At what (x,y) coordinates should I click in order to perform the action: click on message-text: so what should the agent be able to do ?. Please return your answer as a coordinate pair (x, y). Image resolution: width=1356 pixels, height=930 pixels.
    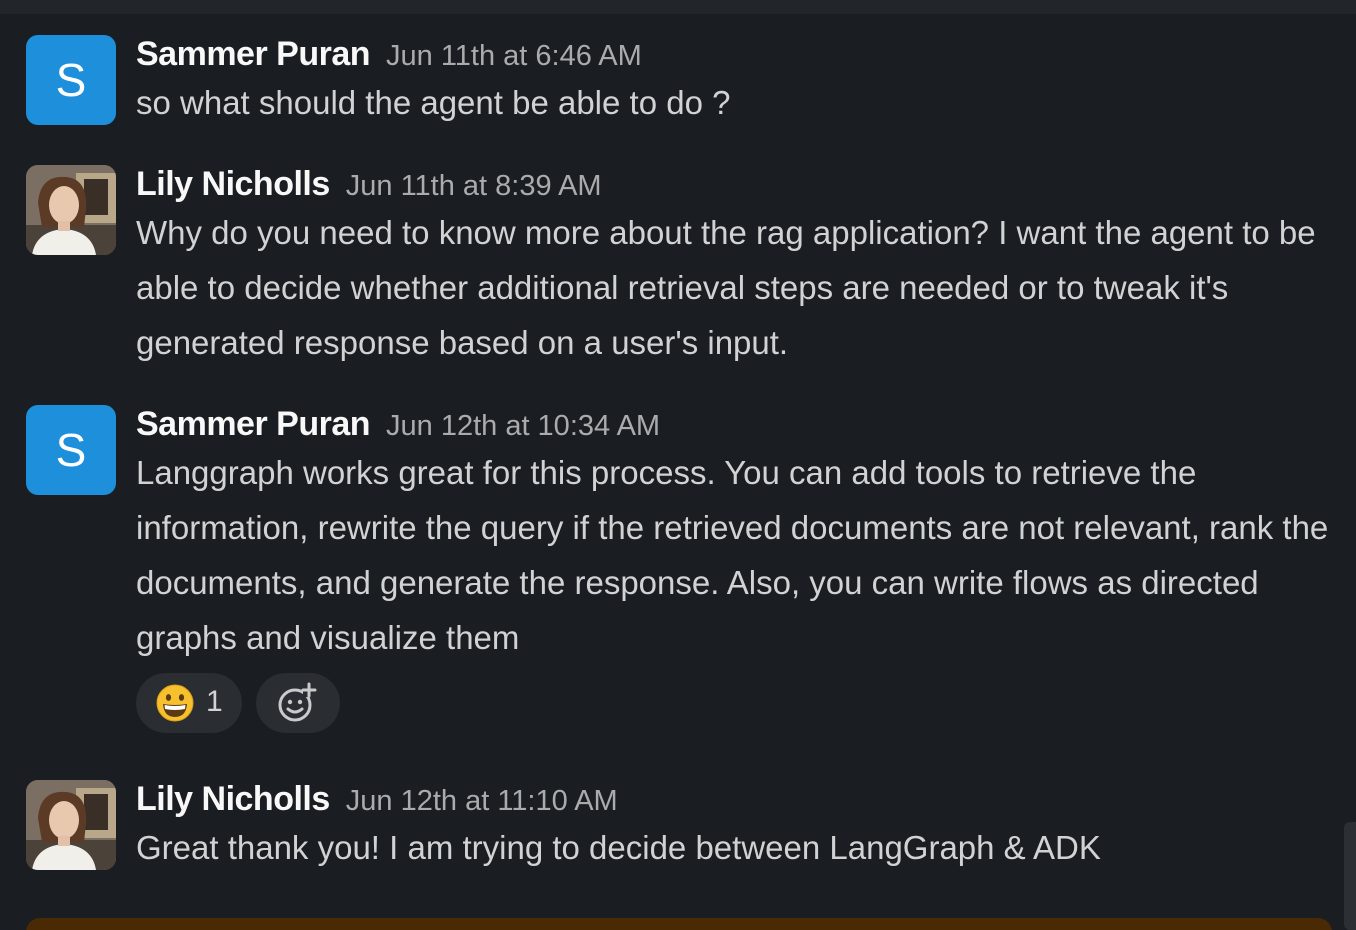
    Looking at the image, I should click on (433, 102).